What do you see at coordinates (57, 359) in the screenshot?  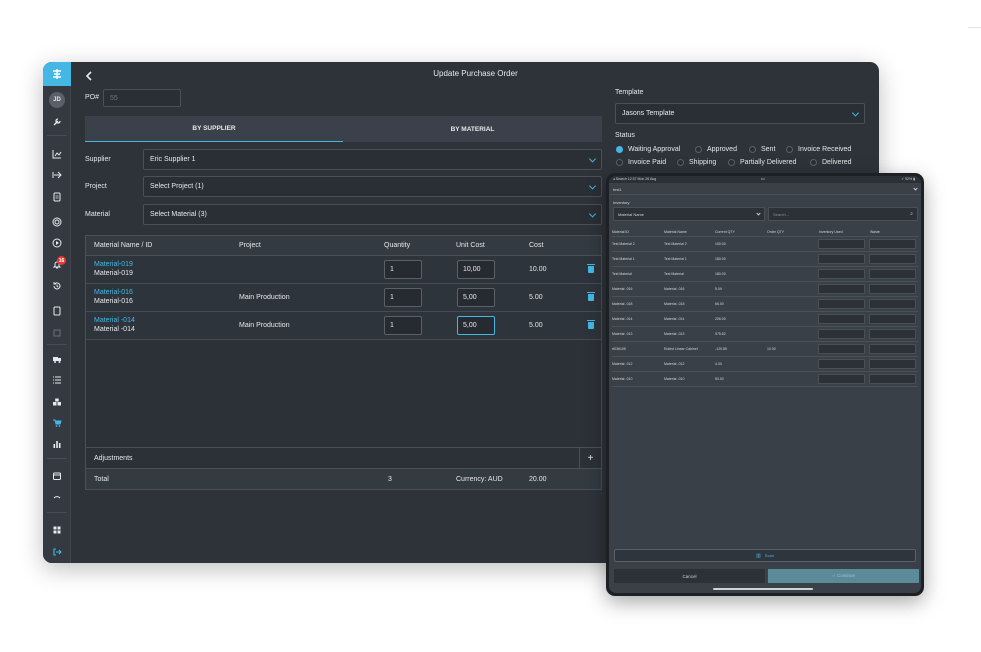 I see `truck-icon` at bounding box center [57, 359].